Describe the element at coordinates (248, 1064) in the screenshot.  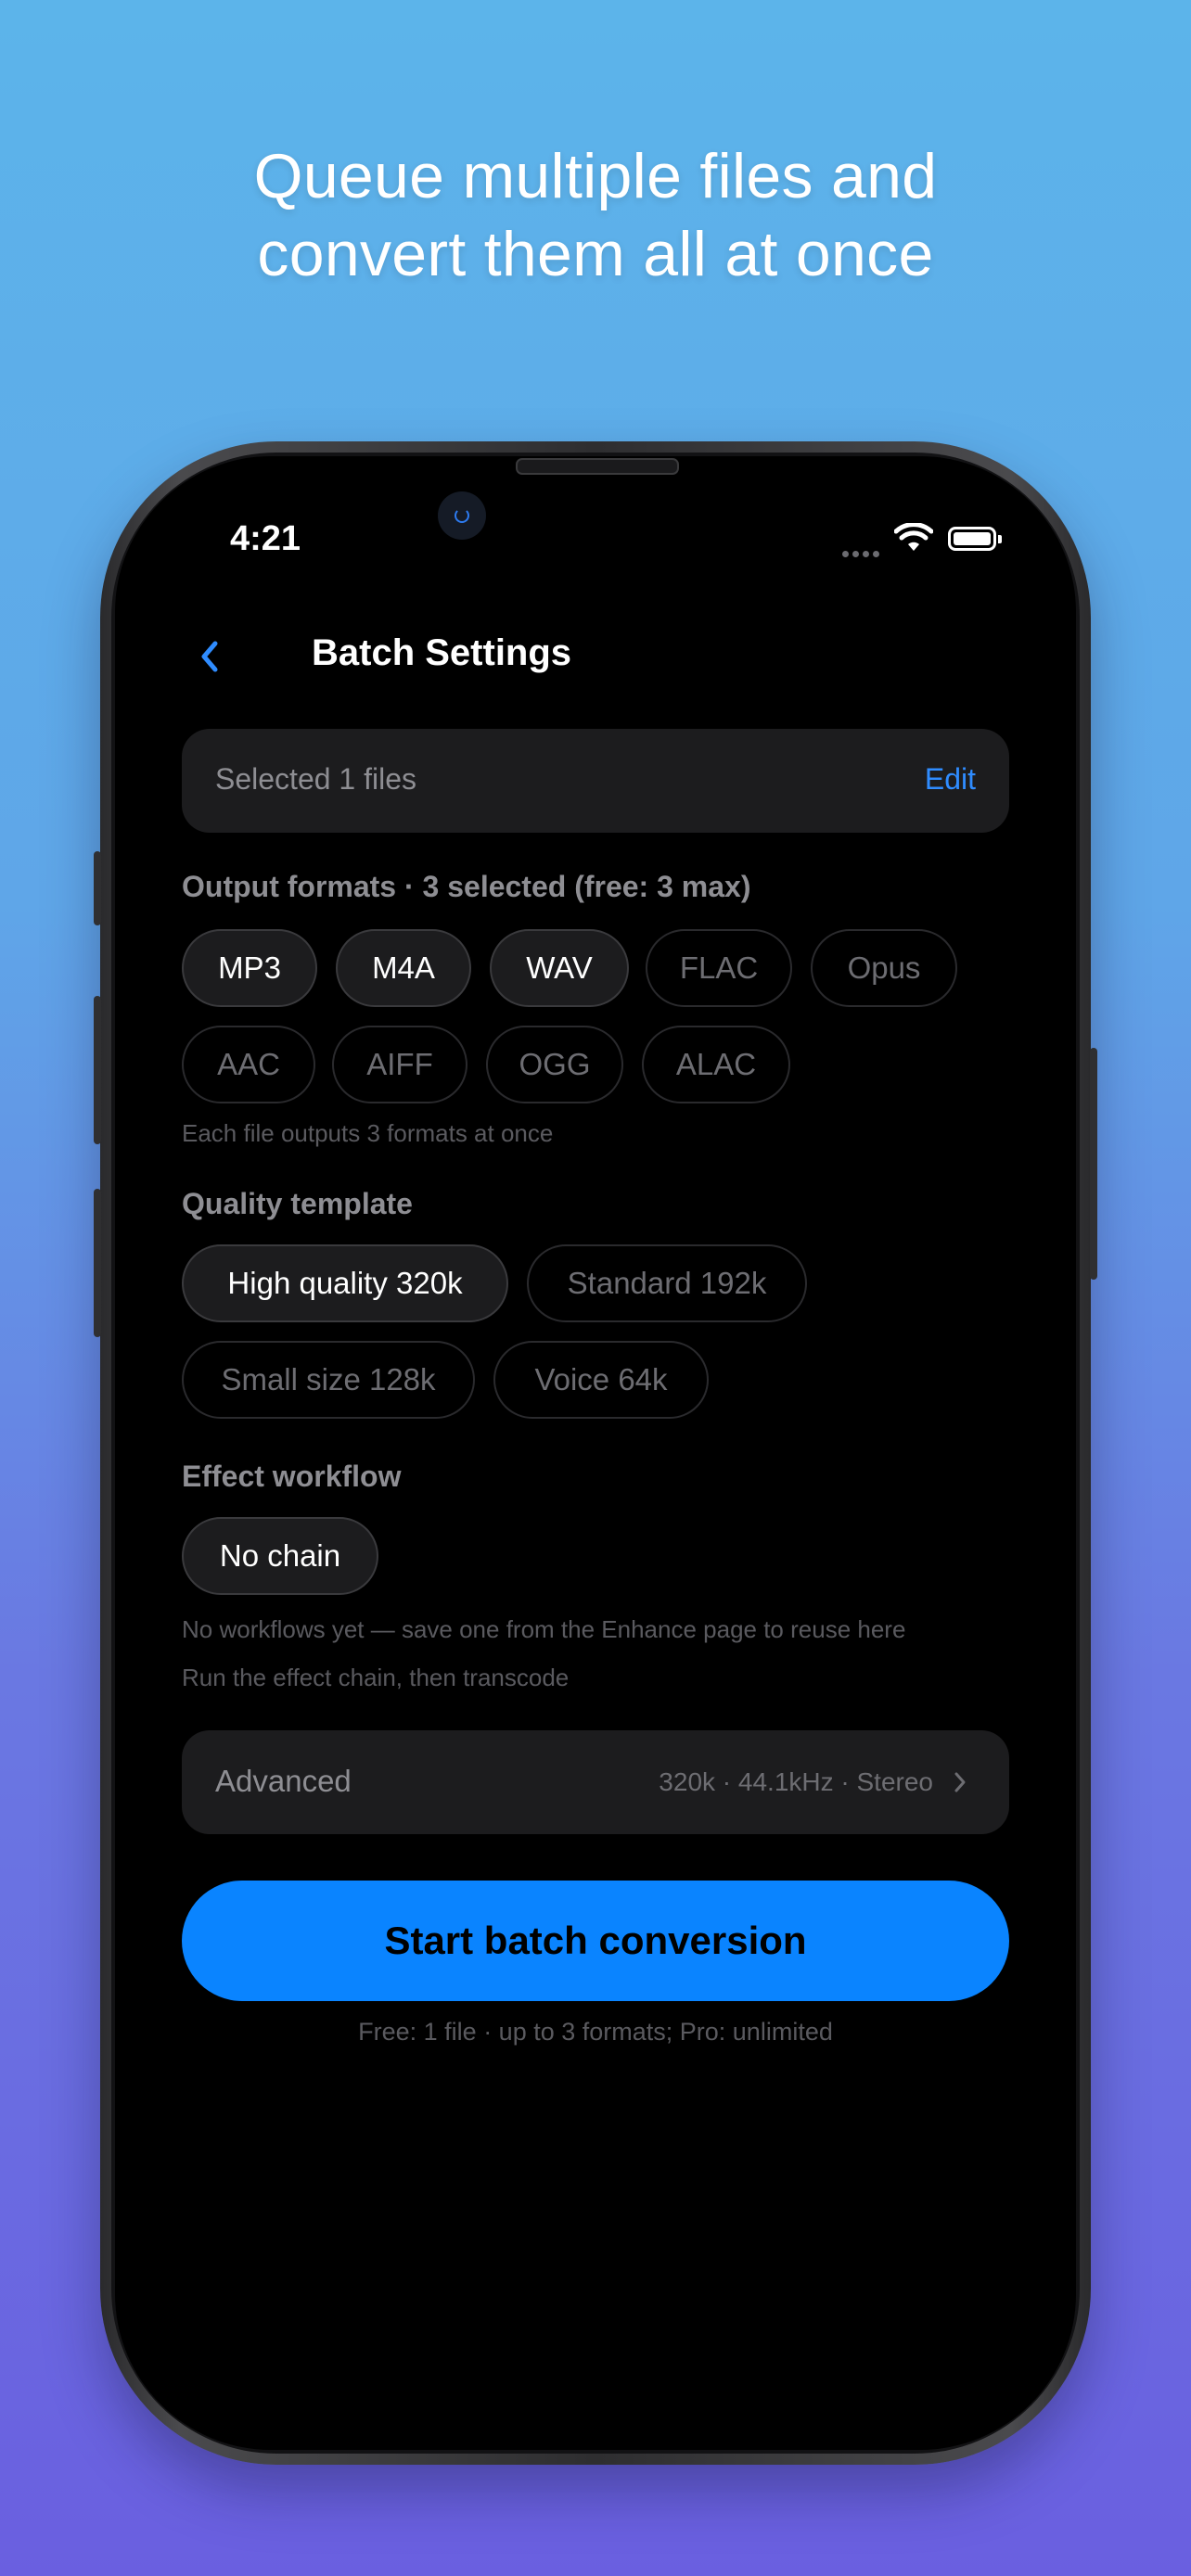
I see `format-chip-aac: AAC` at that location.